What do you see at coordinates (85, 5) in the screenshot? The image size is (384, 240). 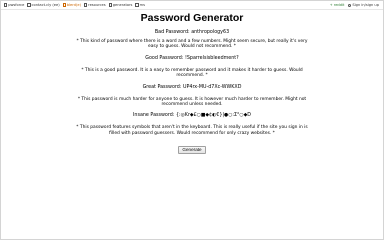 I see `folder-icon` at bounding box center [85, 5].